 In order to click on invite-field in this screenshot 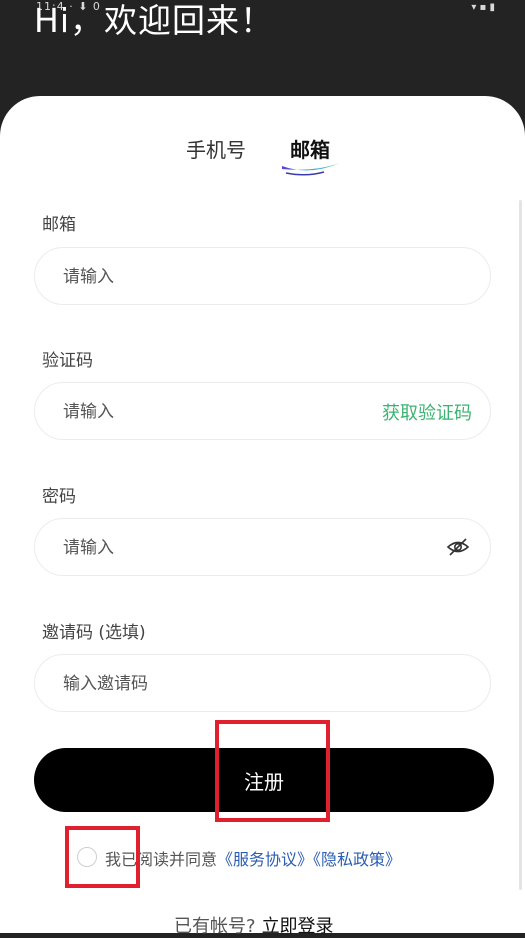, I will do `click(262, 683)`.